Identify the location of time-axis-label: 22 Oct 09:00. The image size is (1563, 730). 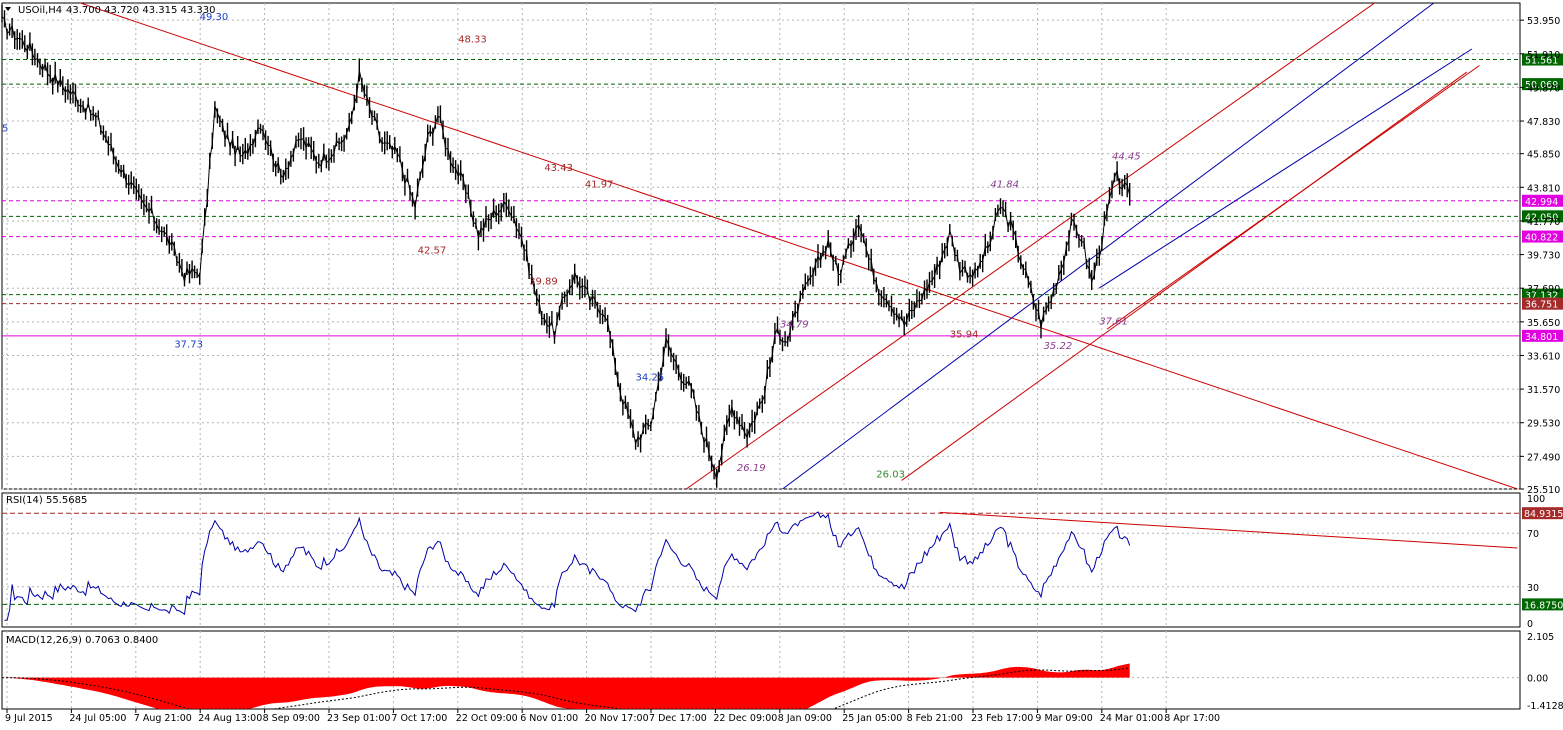
(487, 718).